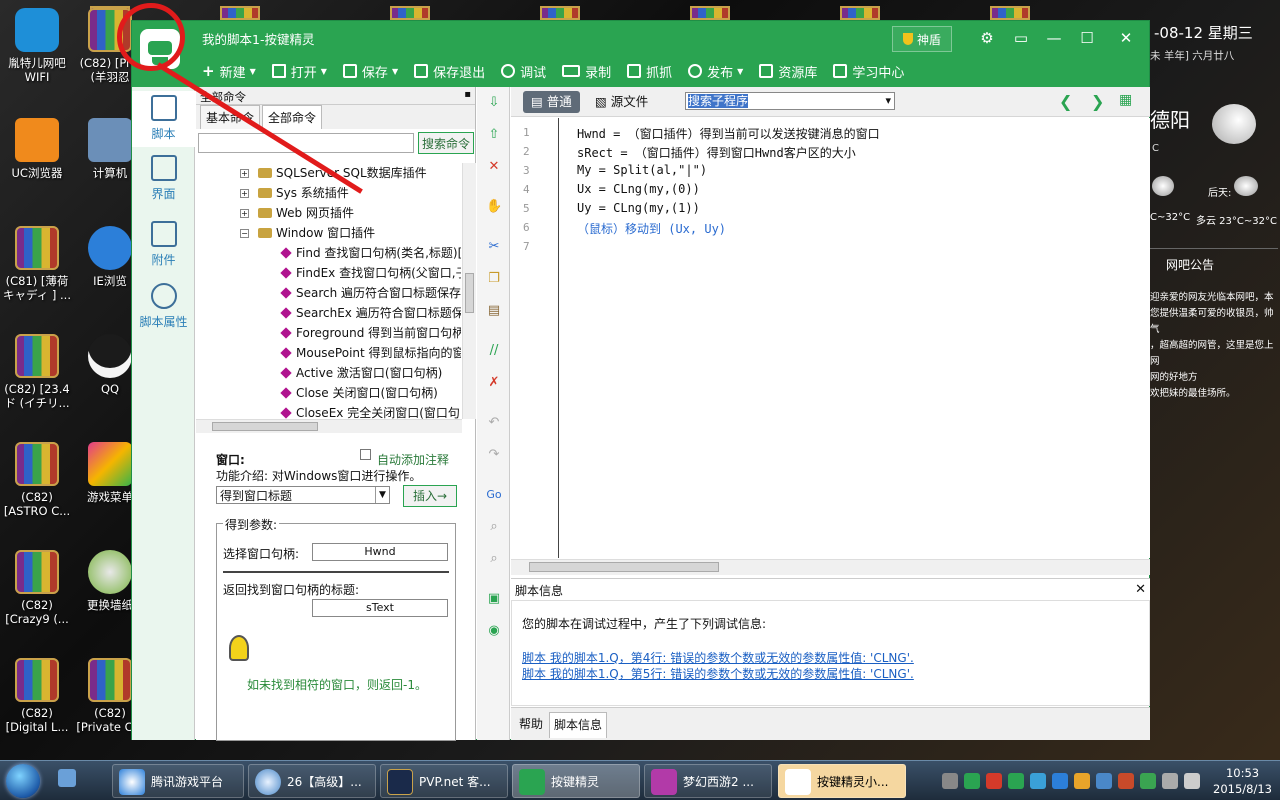 This screenshot has width=1280, height=800. I want to click on capture-button: 抓抓, so click(649, 71).